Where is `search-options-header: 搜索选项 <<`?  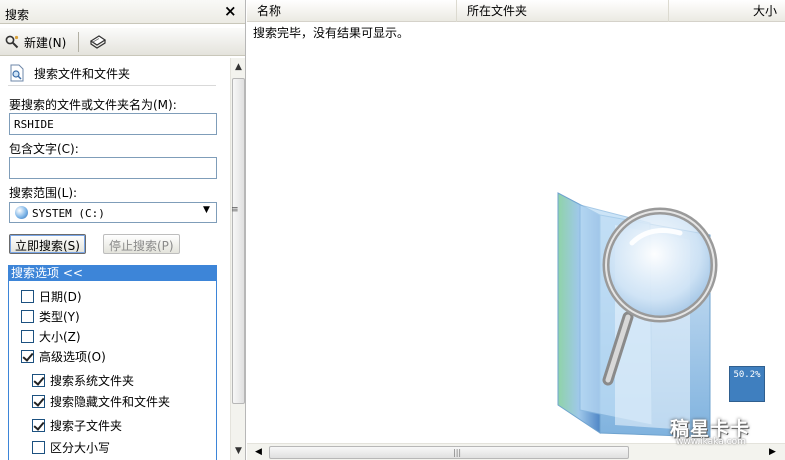
search-options-header: 搜索选项 << is located at coordinates (112, 273).